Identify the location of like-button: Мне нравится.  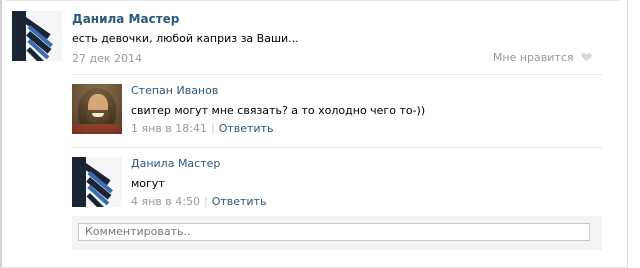
(542, 57).